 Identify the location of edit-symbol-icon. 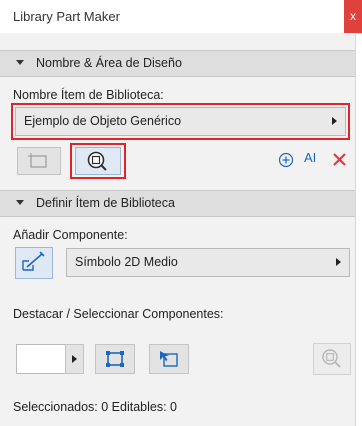
(33, 261).